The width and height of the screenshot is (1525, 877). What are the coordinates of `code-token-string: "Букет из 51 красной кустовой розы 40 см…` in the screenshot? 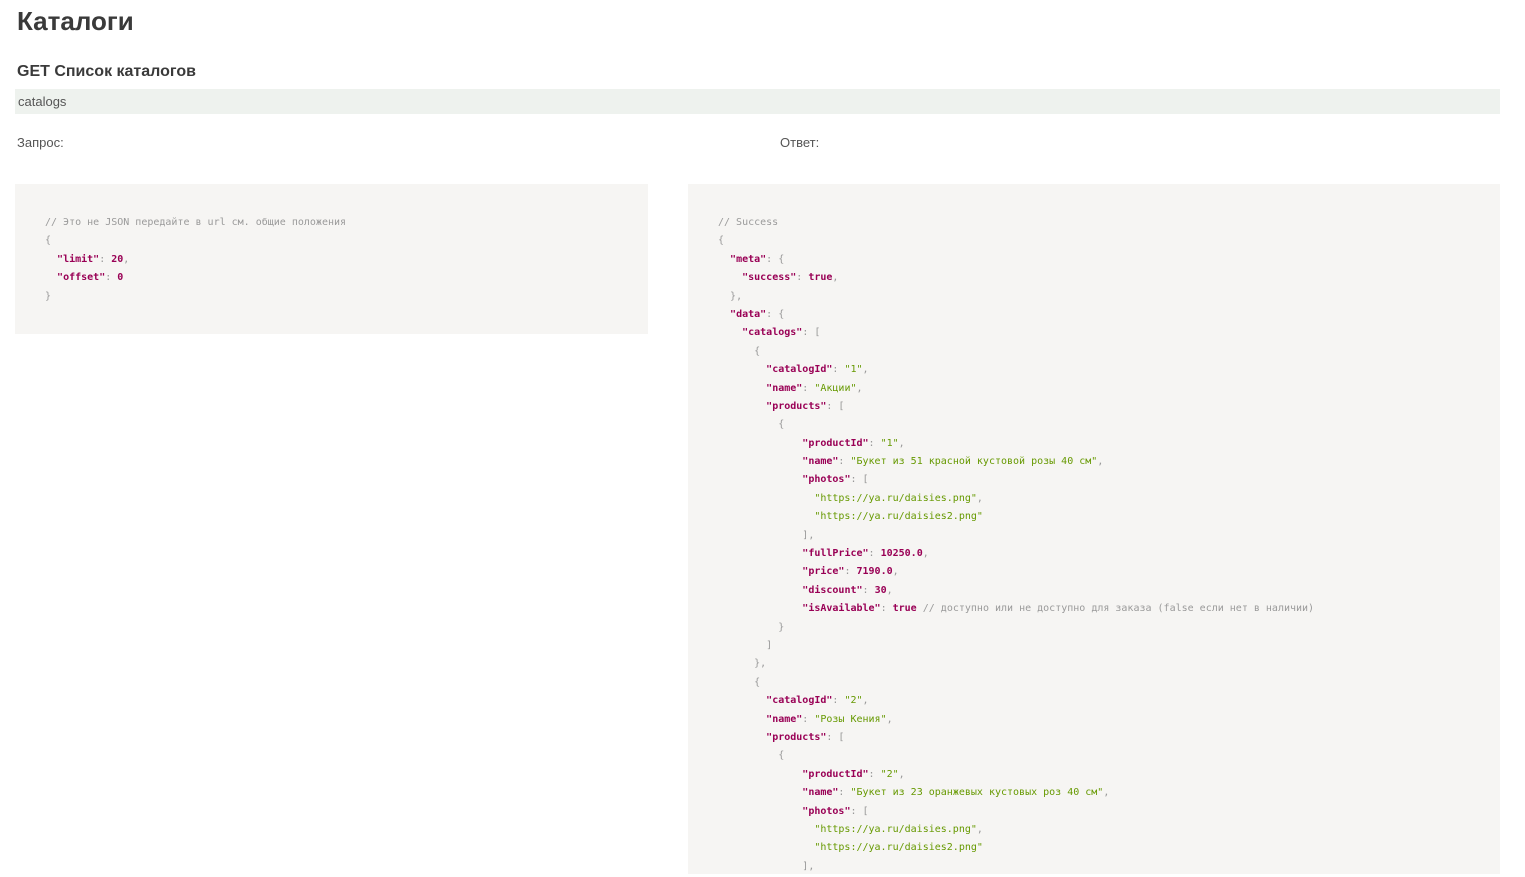 It's located at (974, 462).